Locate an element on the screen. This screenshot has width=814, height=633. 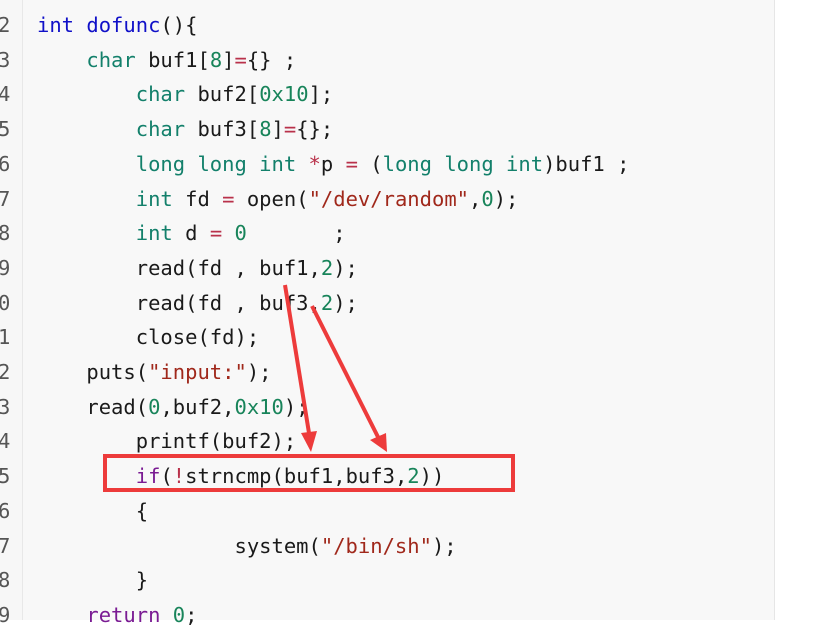
code-line: 0 read(fd , buf3,2); is located at coordinates (405, 303).